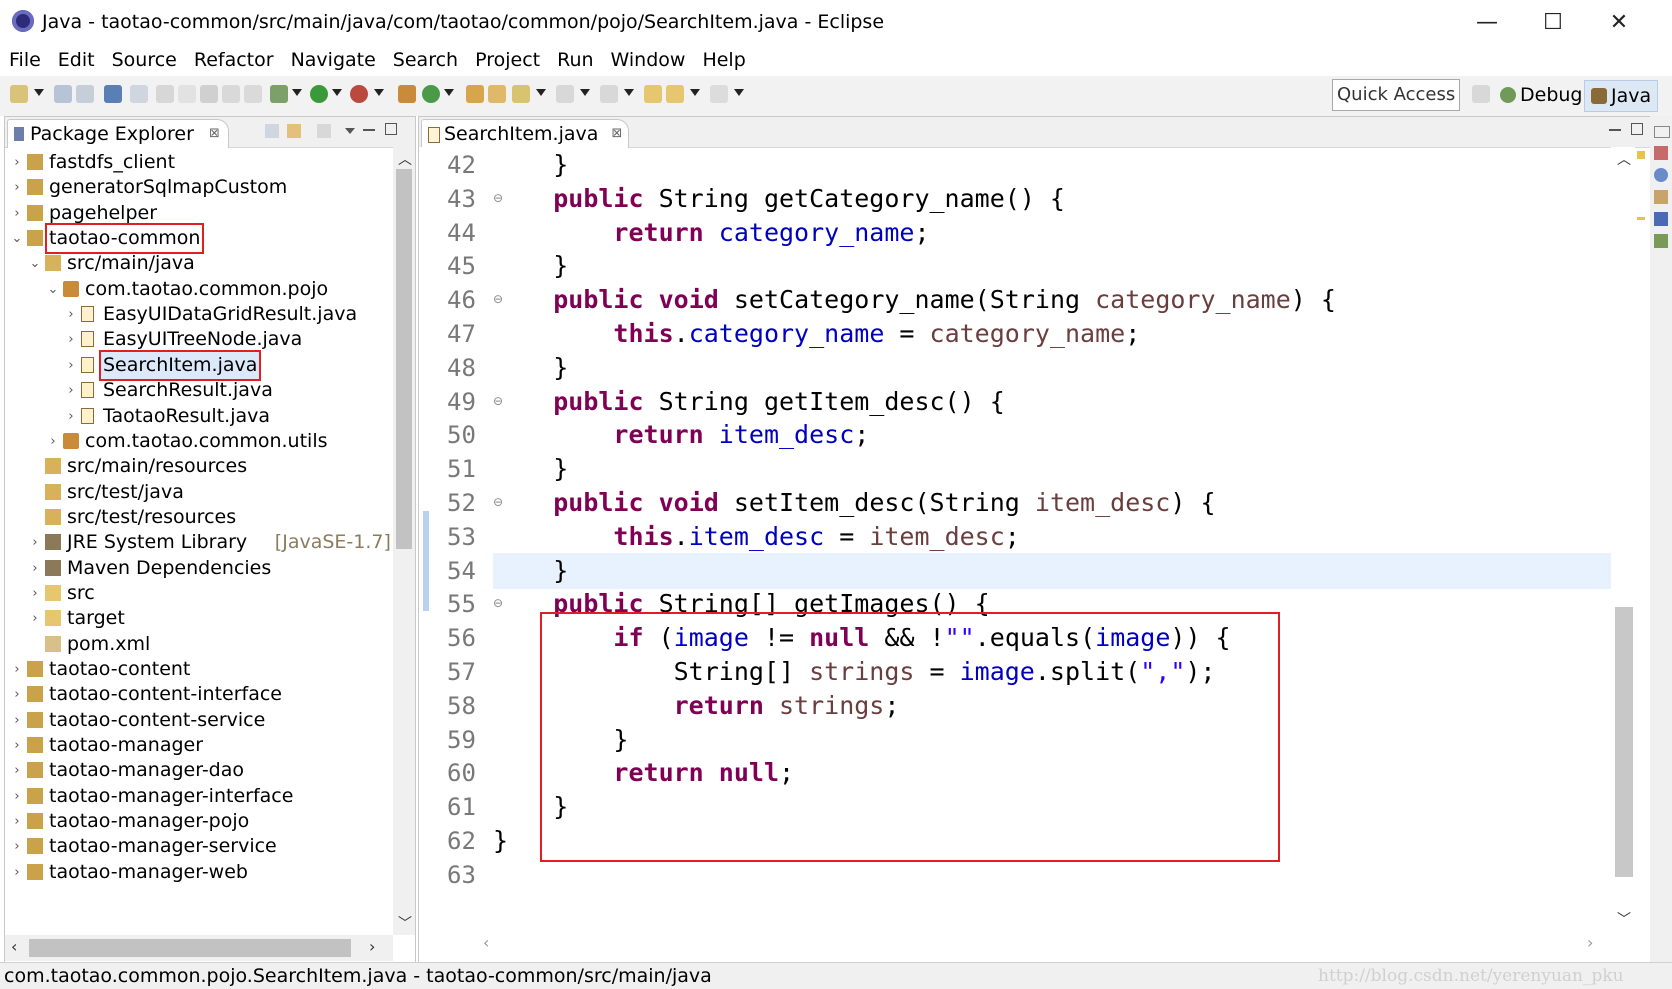  What do you see at coordinates (165, 94) in the screenshot?
I see `build-icon` at bounding box center [165, 94].